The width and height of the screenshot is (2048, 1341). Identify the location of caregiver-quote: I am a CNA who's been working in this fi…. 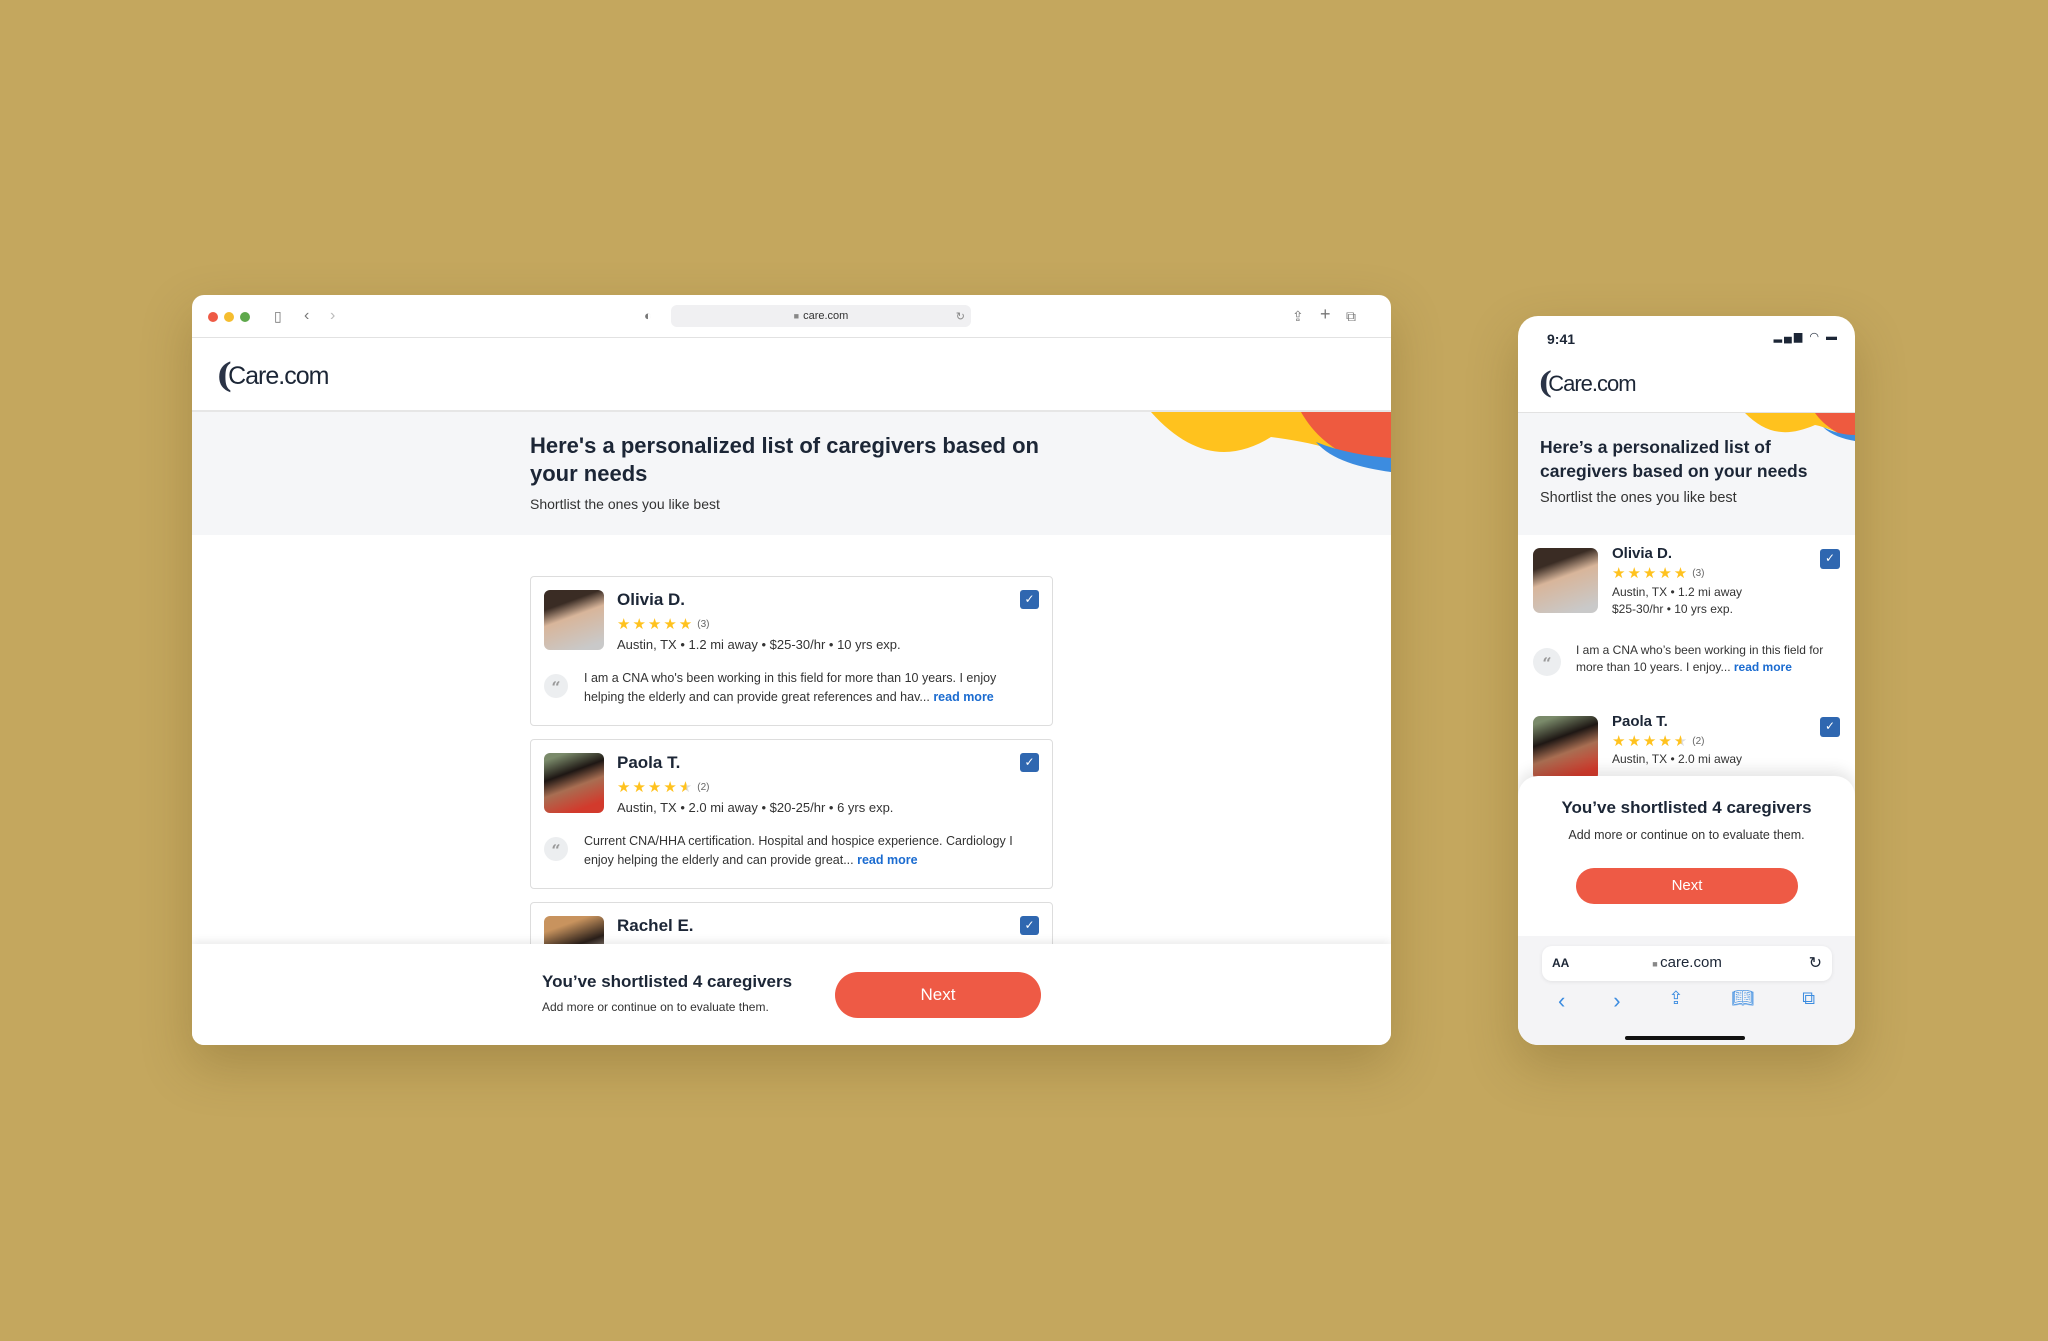
(790, 687).